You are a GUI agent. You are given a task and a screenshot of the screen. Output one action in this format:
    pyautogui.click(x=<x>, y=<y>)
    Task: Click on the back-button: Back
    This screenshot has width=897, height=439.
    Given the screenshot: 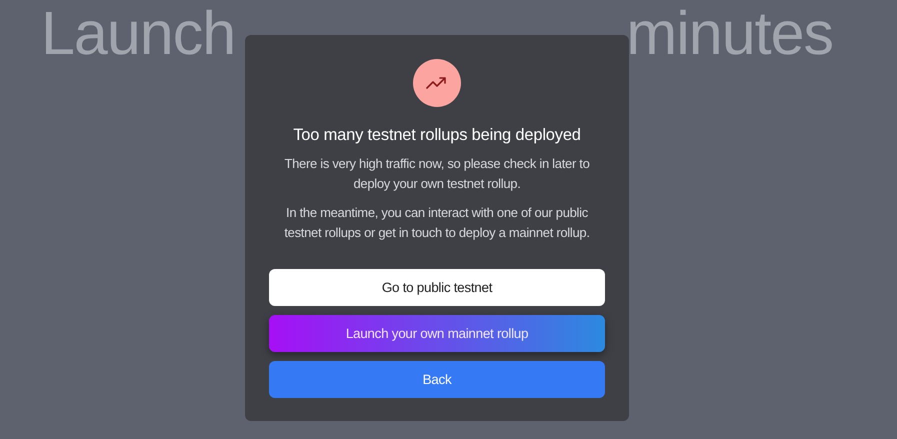 What is the action you would take?
    pyautogui.click(x=437, y=379)
    